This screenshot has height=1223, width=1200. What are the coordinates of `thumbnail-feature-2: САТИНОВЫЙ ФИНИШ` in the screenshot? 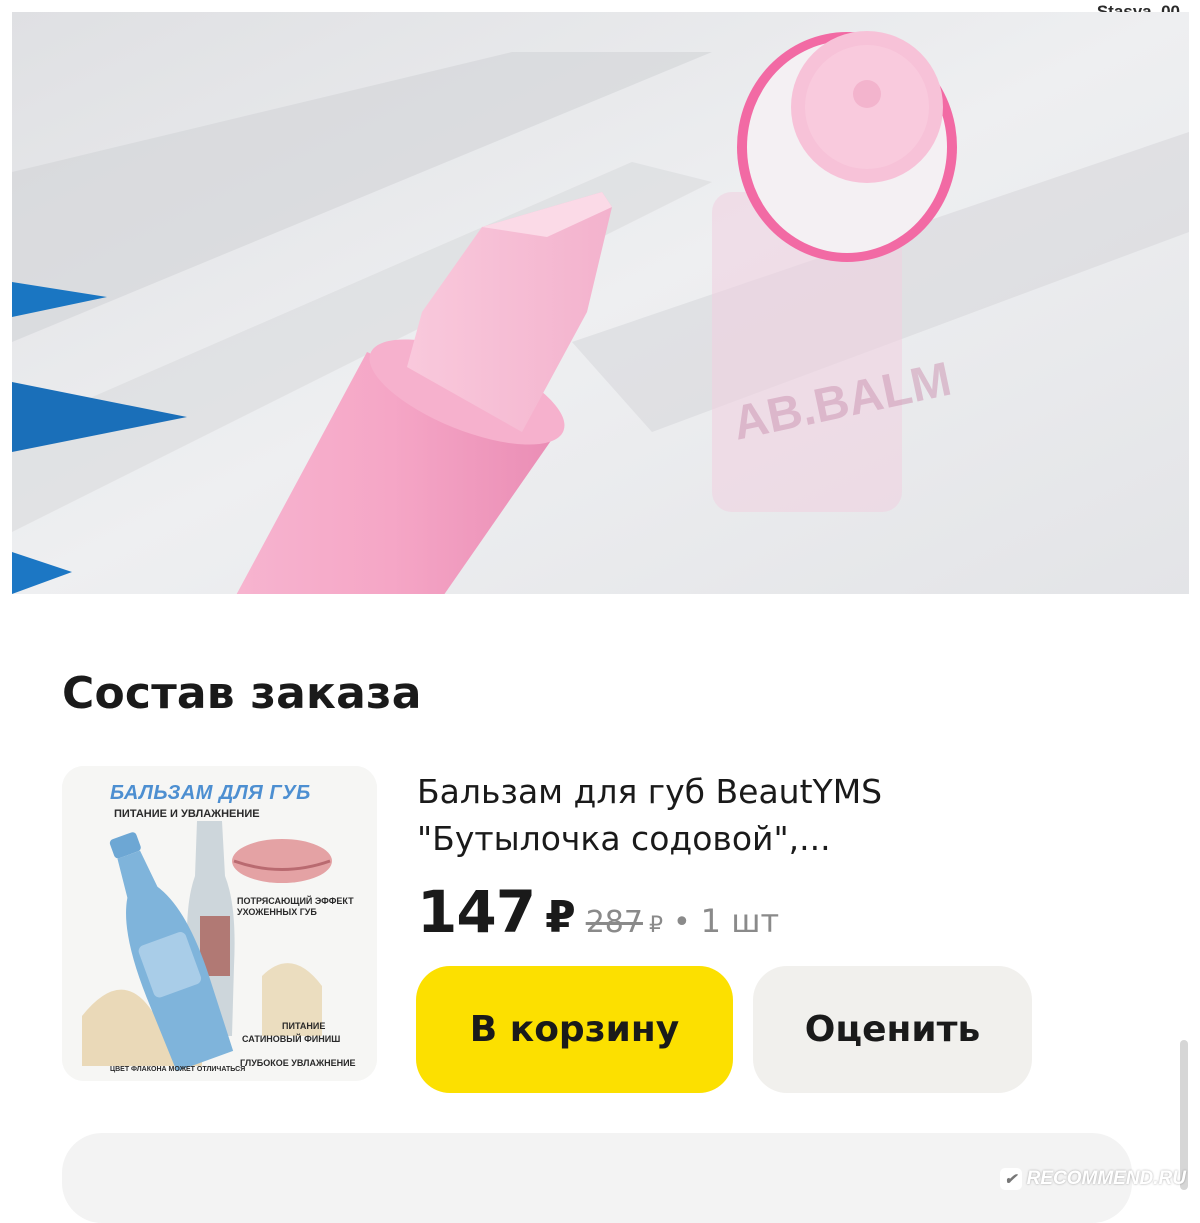 It's located at (291, 1039).